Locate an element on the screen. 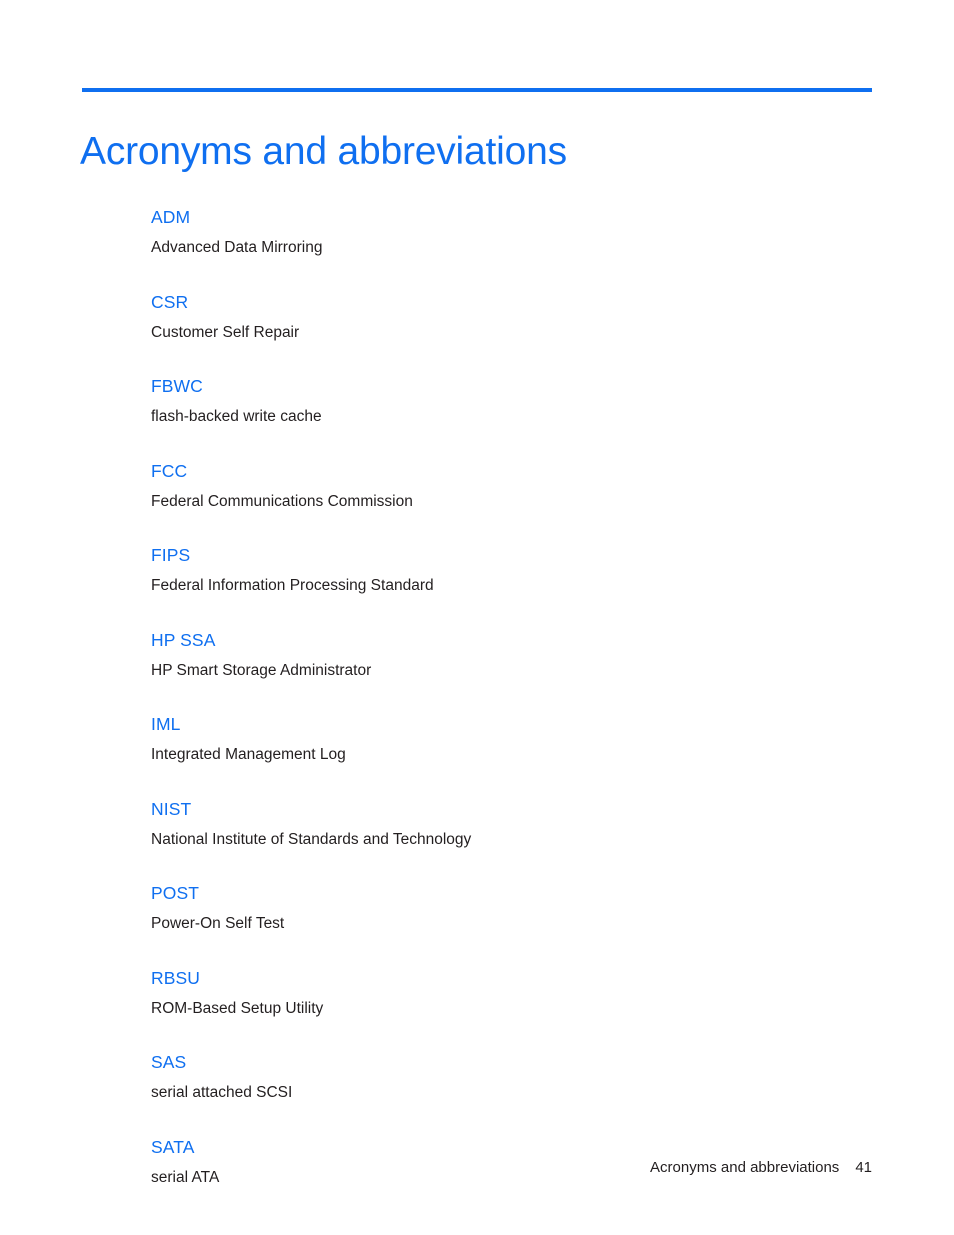 The width and height of the screenshot is (954, 1235). footer-chapter-label: Acronyms and abbreviations is located at coordinates (745, 1167).